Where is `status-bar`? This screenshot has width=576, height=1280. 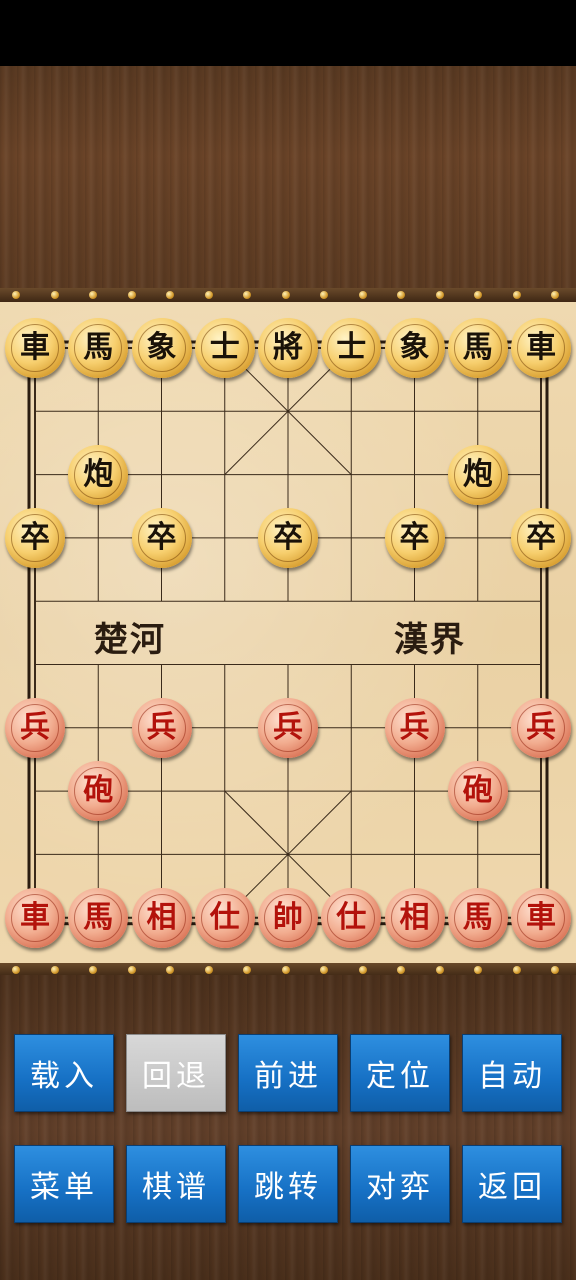
status-bar is located at coordinates (288, 33).